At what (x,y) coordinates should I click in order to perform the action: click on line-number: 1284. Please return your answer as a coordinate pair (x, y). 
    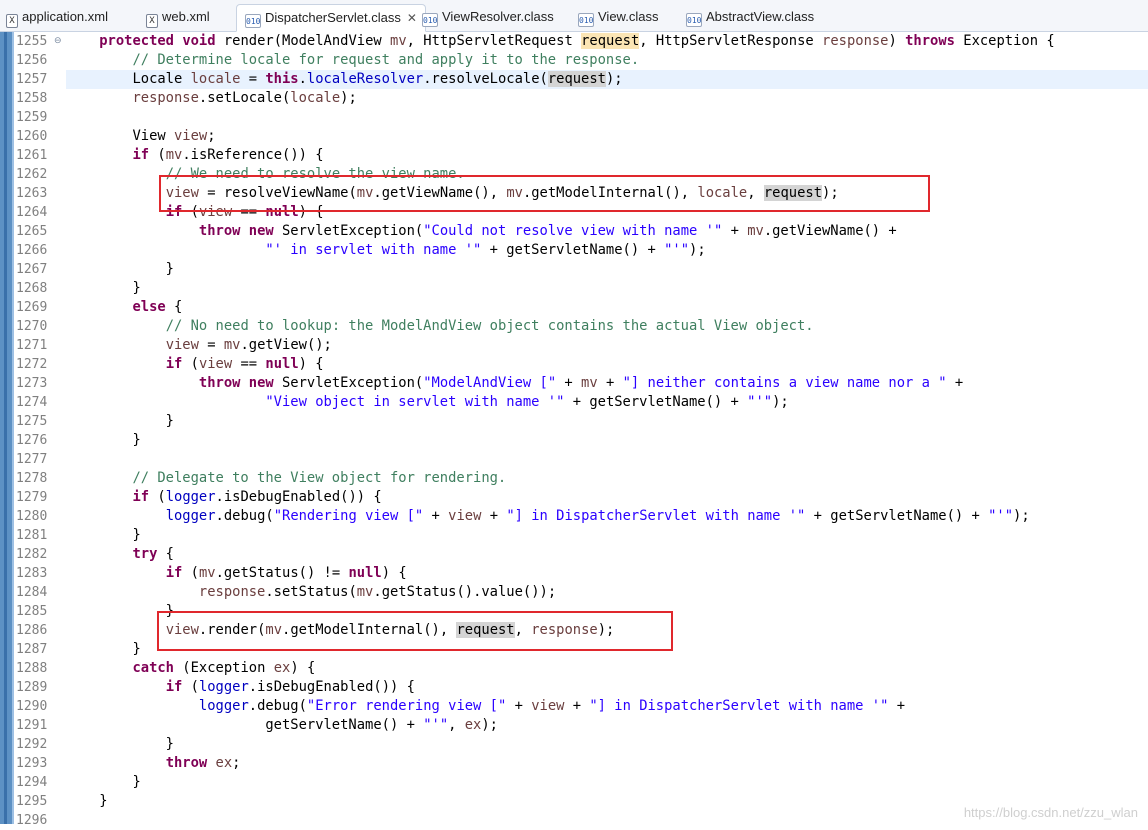
    Looking at the image, I should click on (32, 592).